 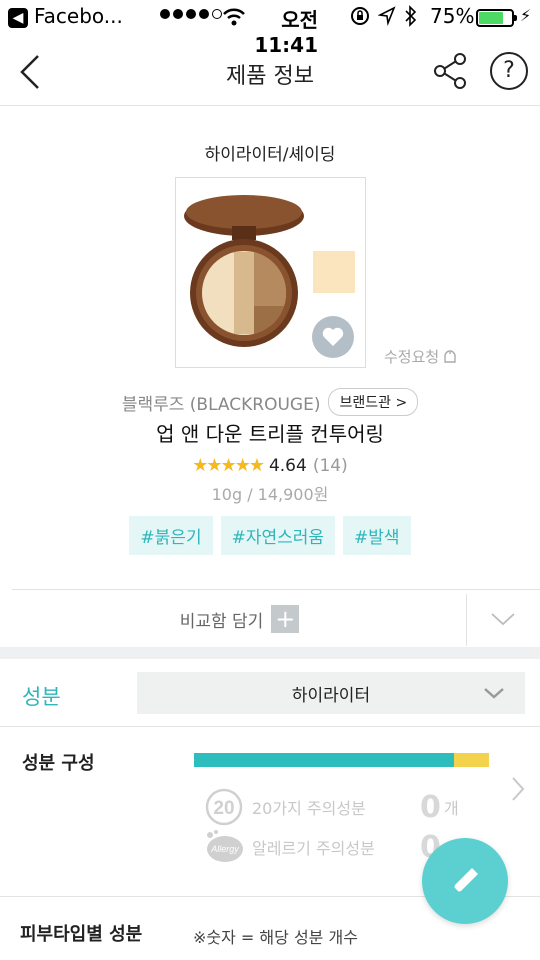 What do you see at coordinates (270, 155) in the screenshot?
I see `product-category: 하이라이터/셰이딩` at bounding box center [270, 155].